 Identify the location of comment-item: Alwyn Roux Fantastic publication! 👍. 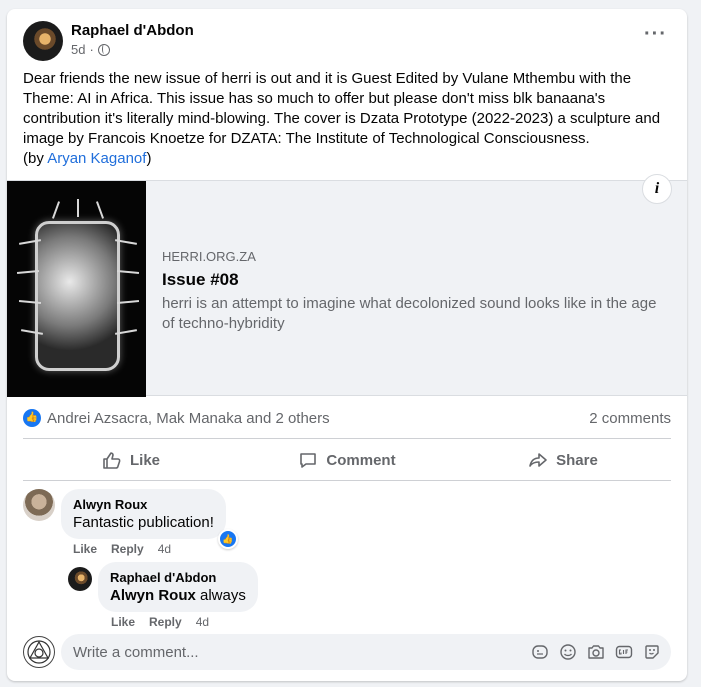
(130, 519).